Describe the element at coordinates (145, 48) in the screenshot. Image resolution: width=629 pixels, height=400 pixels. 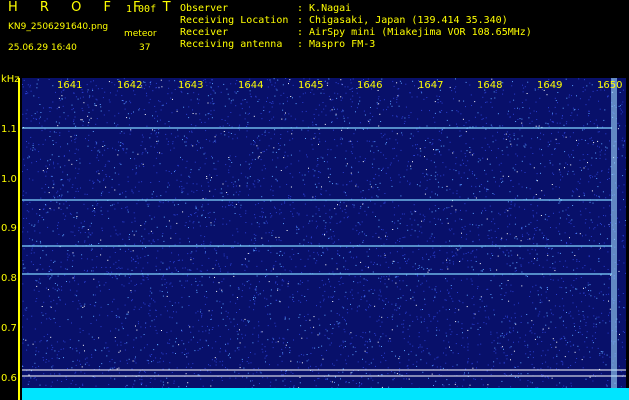
I see `meteor-count: 37` at that location.